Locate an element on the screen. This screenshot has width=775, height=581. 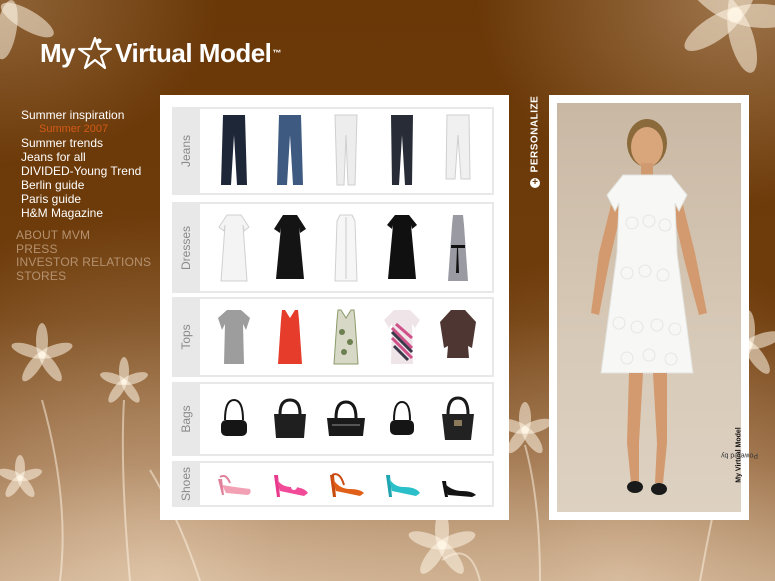
catalog-row-shoes: Shoes is located at coordinates (333, 484).